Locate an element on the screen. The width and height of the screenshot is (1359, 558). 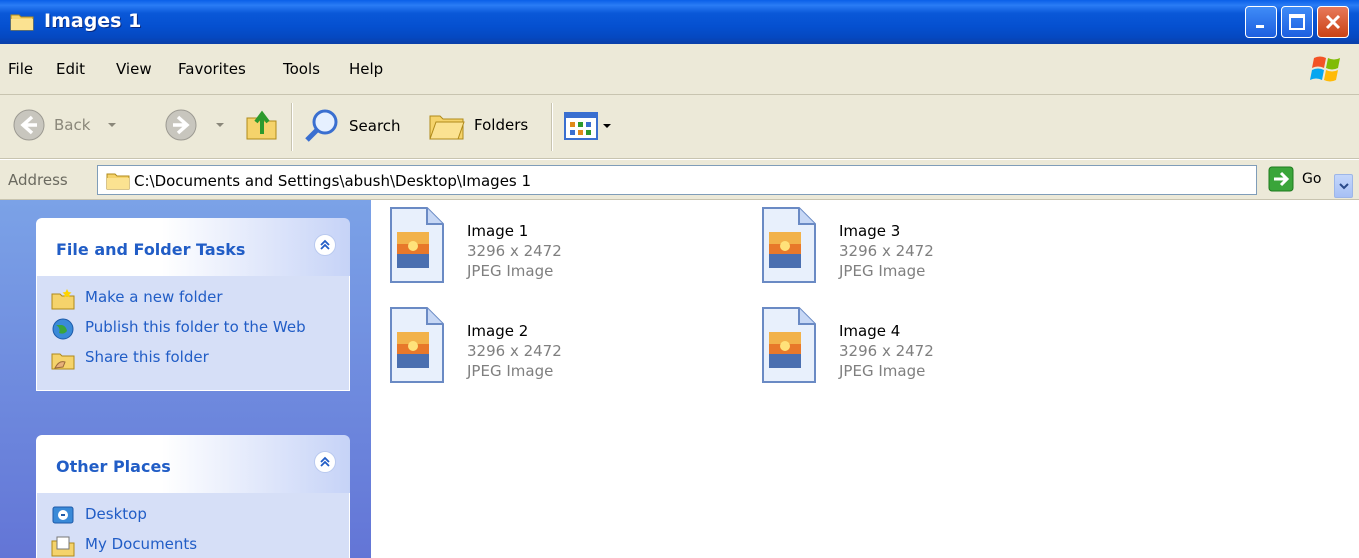
menu-edit: Edit is located at coordinates (70, 69).